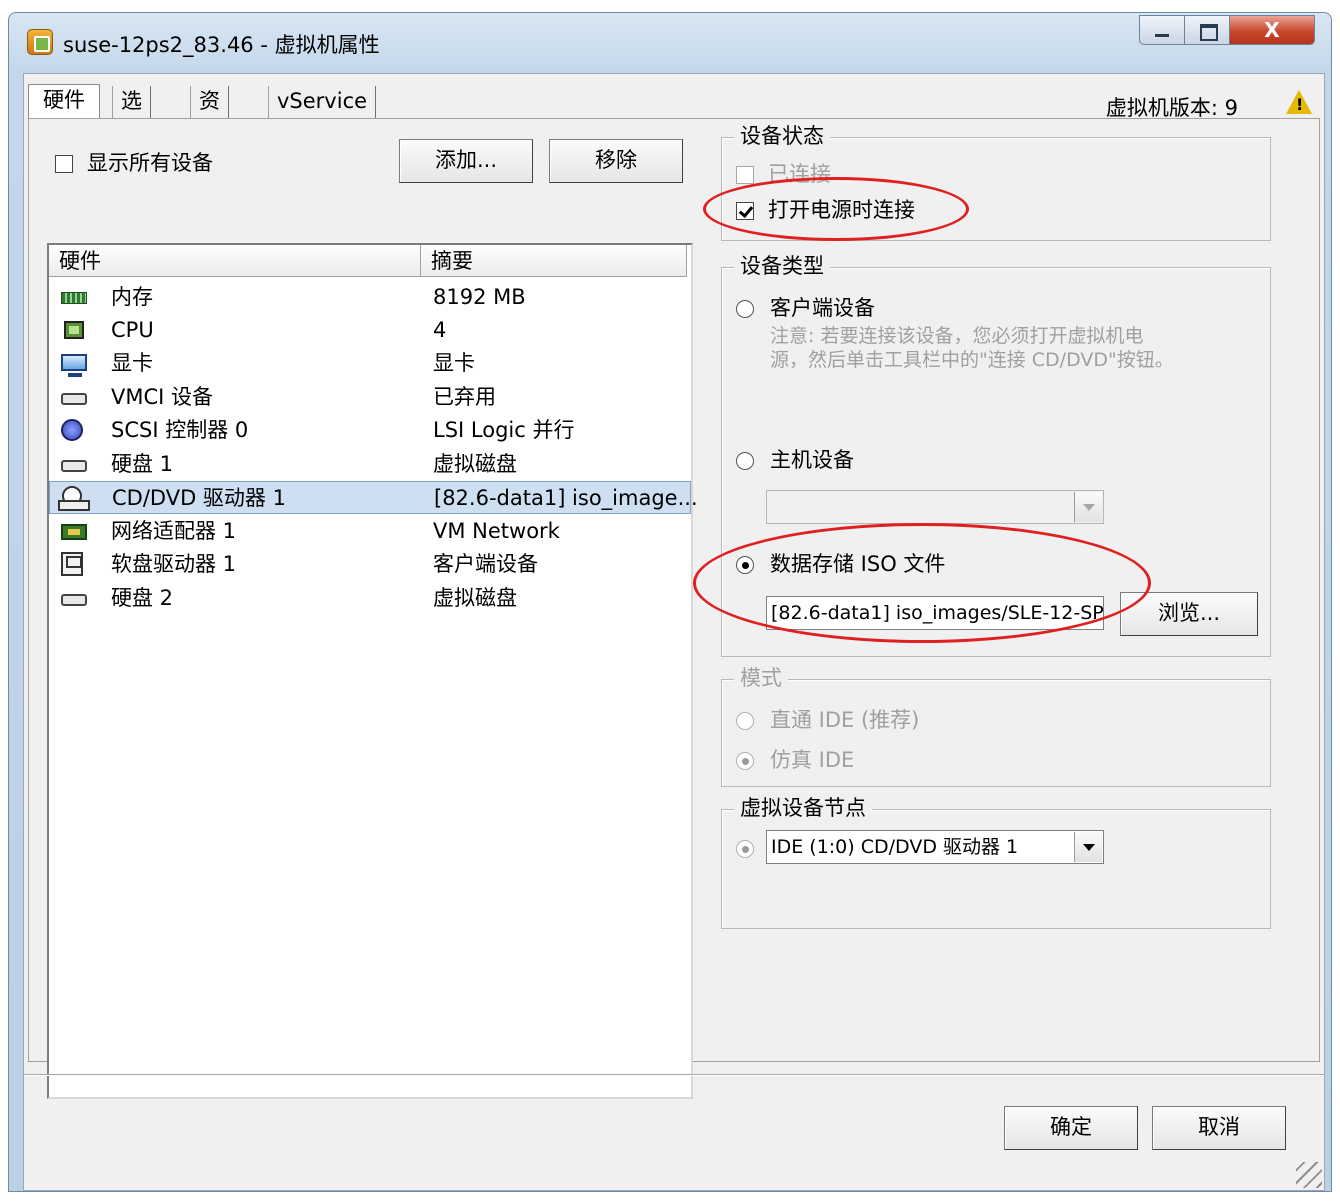 The height and width of the screenshot is (1202, 1340). I want to click on column-hardware: 硬件, so click(235, 261).